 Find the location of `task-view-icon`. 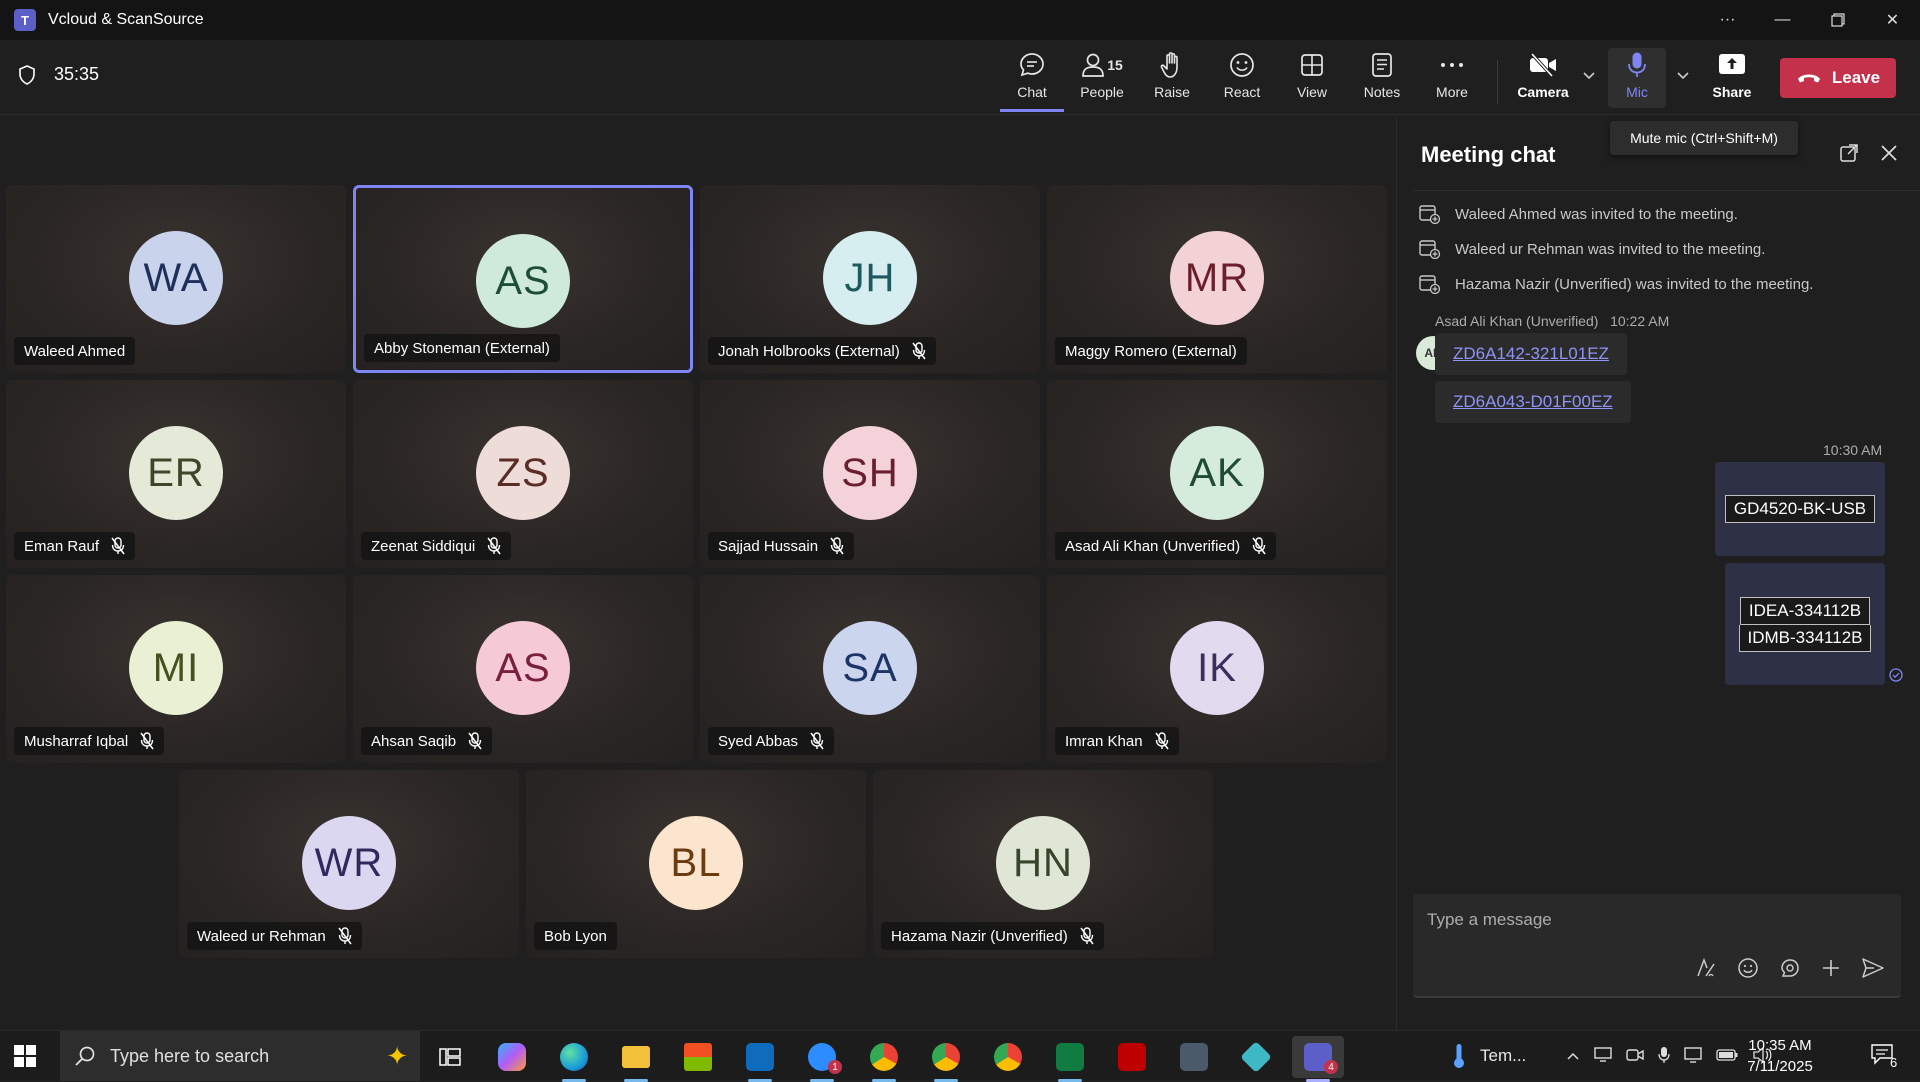

task-view-icon is located at coordinates (450, 1057).